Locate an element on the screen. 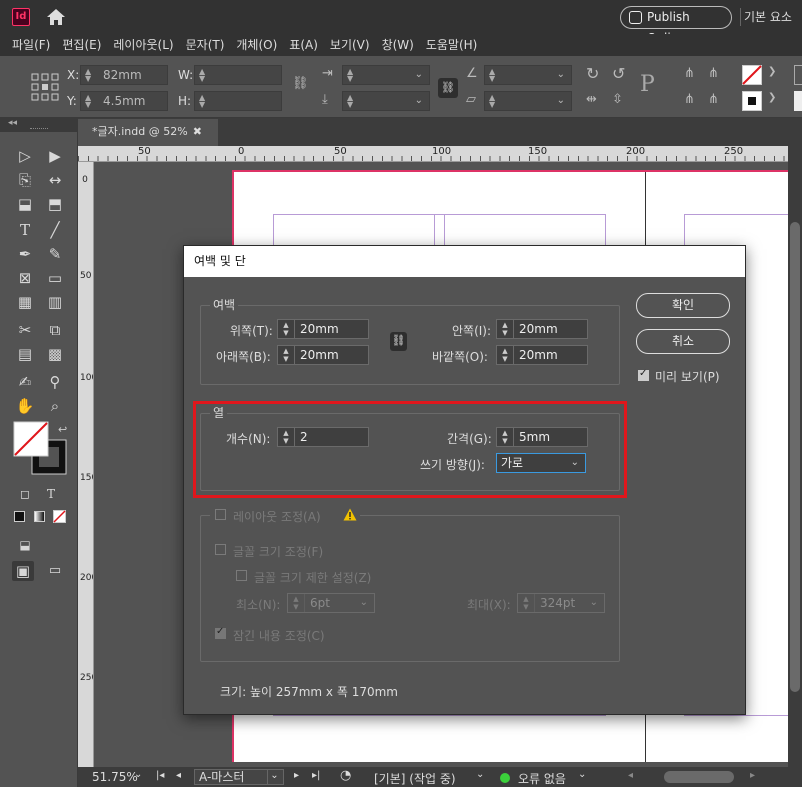  note-tool-icon: ✍ is located at coordinates (25, 382).